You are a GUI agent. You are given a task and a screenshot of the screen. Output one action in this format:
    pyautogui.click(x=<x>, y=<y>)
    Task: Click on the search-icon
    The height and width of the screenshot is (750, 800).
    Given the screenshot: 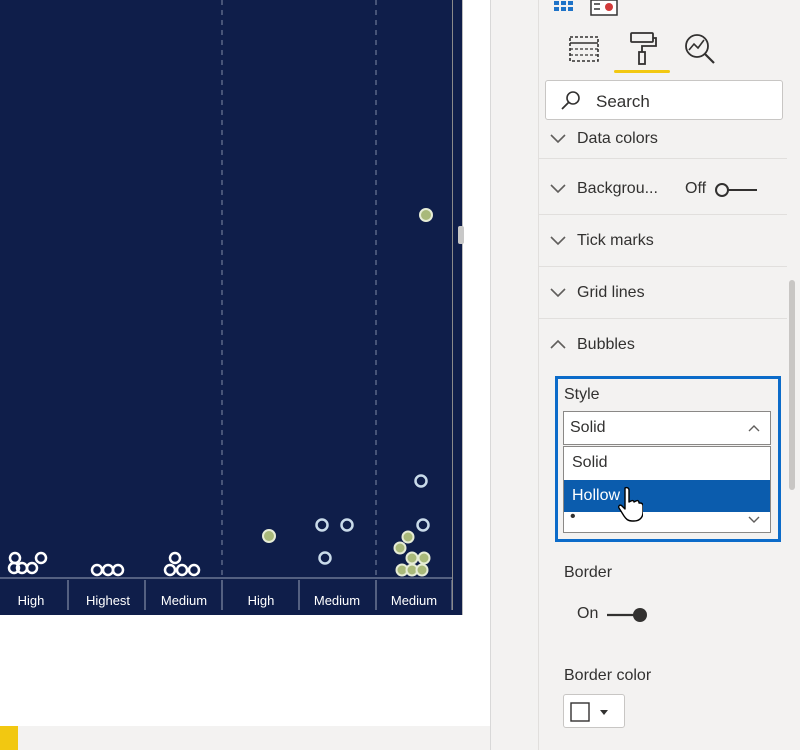 What is the action you would take?
    pyautogui.click(x=570, y=100)
    